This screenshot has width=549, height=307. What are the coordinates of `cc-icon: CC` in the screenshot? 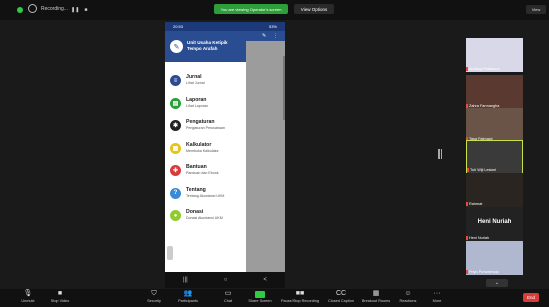 It's located at (341, 293).